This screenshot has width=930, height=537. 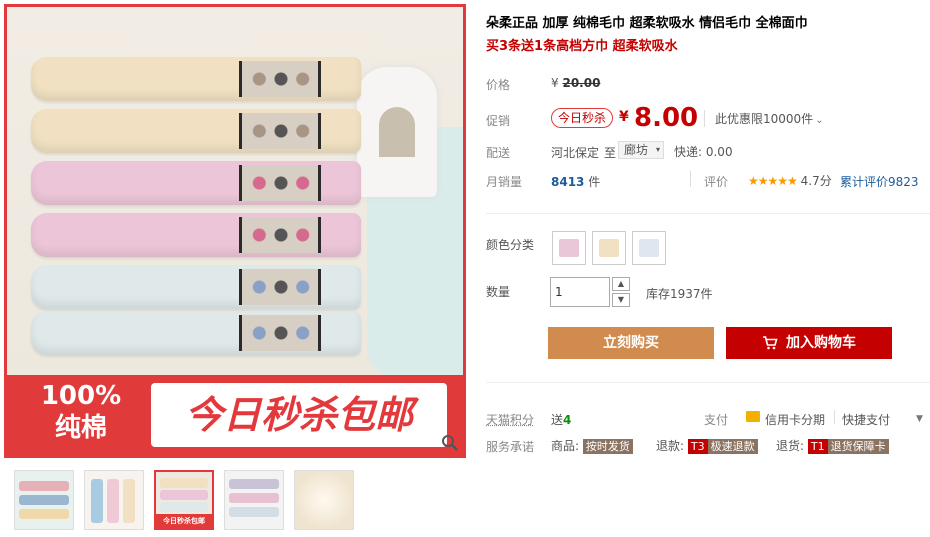 I want to click on city-select: 廊坊 ▾, so click(x=641, y=150).